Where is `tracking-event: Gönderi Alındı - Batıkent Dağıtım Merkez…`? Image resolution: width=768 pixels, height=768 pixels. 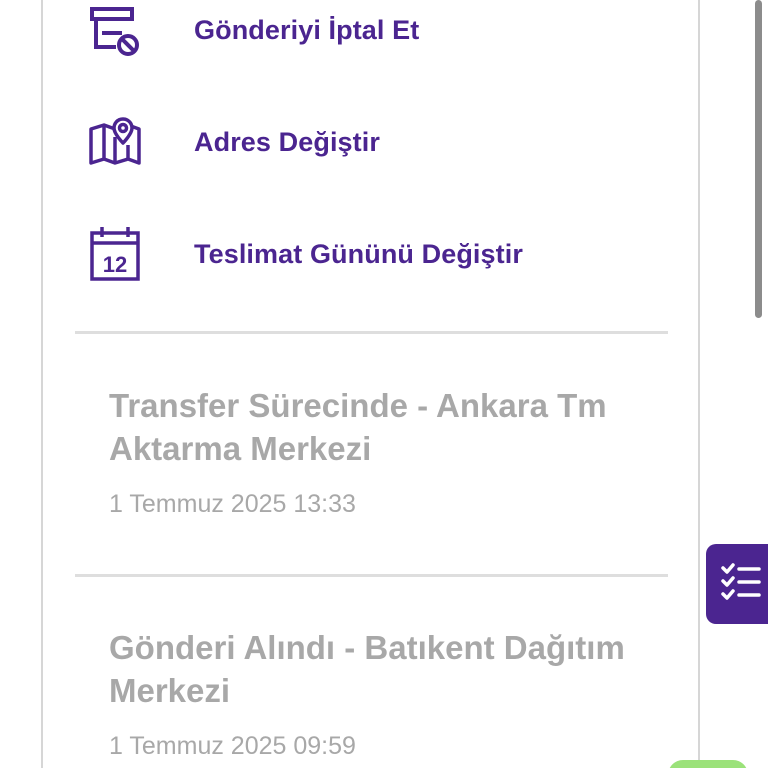 tracking-event: Gönderi Alındı - Batıkent Dağıtım Merkez… is located at coordinates (379, 693).